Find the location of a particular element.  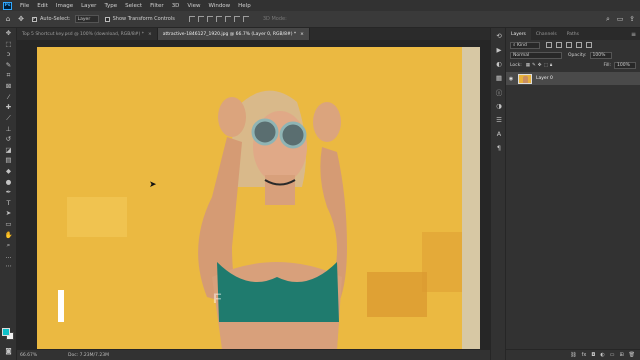

blur-tool-icon: ◆ is located at coordinates (8, 171).